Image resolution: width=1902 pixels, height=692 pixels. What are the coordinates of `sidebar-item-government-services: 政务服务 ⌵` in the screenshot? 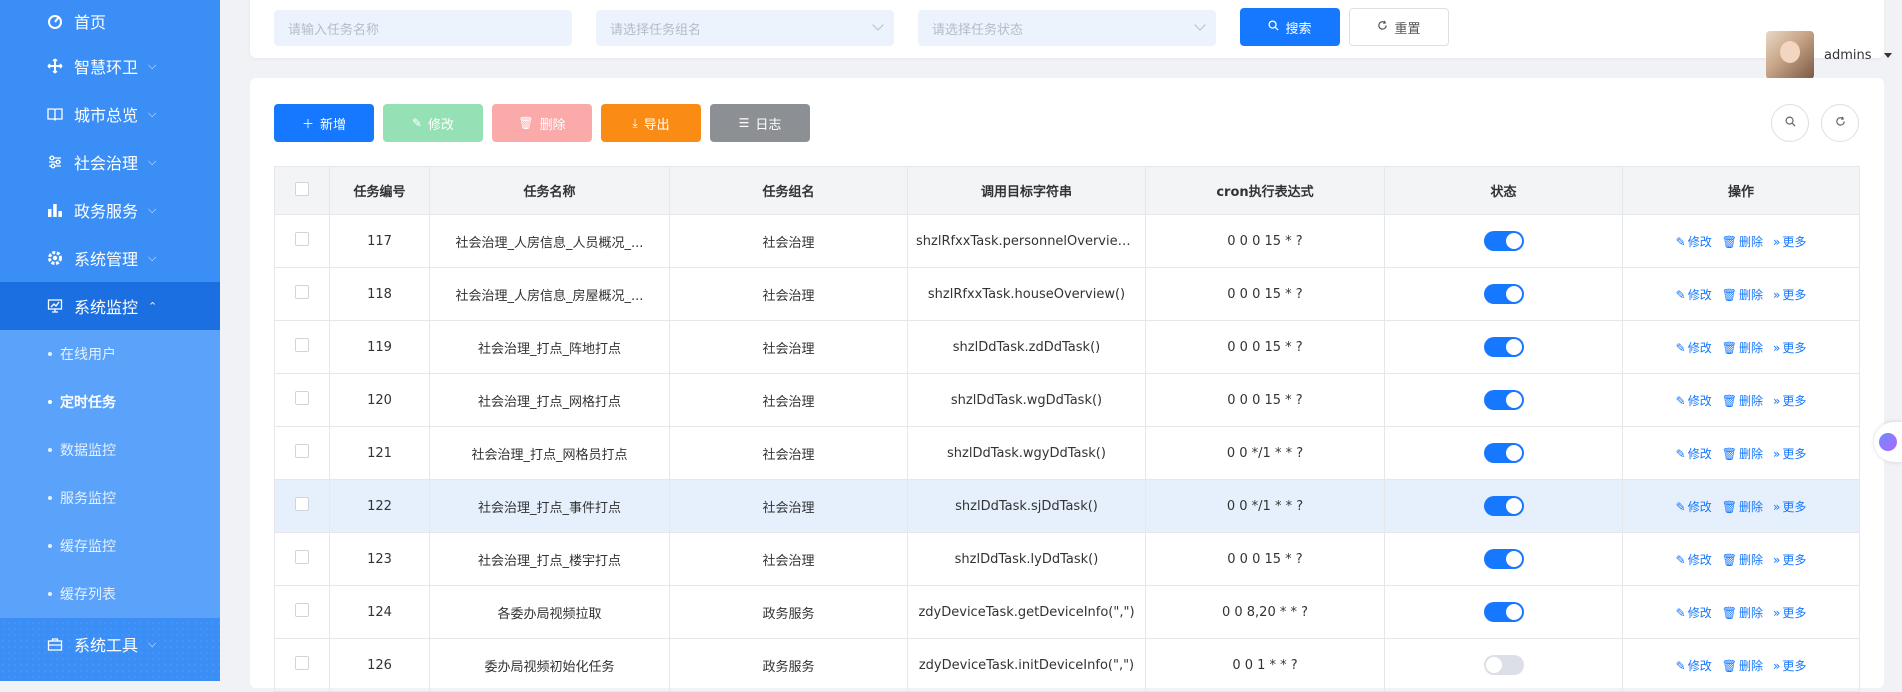 It's located at (110, 210).